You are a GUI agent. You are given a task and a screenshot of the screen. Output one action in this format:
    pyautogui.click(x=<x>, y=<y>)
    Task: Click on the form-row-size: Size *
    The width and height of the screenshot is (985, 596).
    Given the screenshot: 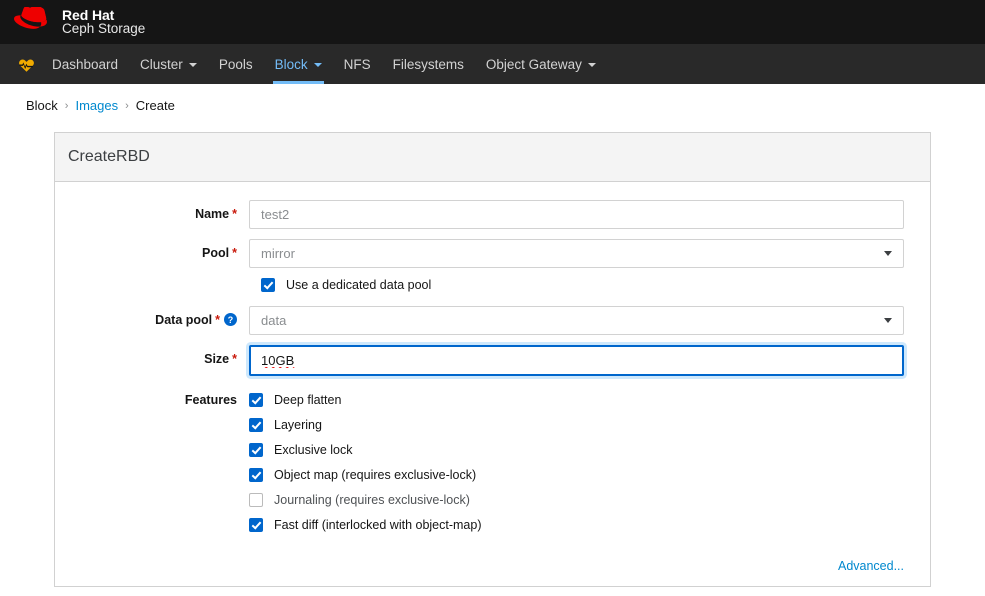 What is the action you would take?
    pyautogui.click(x=492, y=360)
    